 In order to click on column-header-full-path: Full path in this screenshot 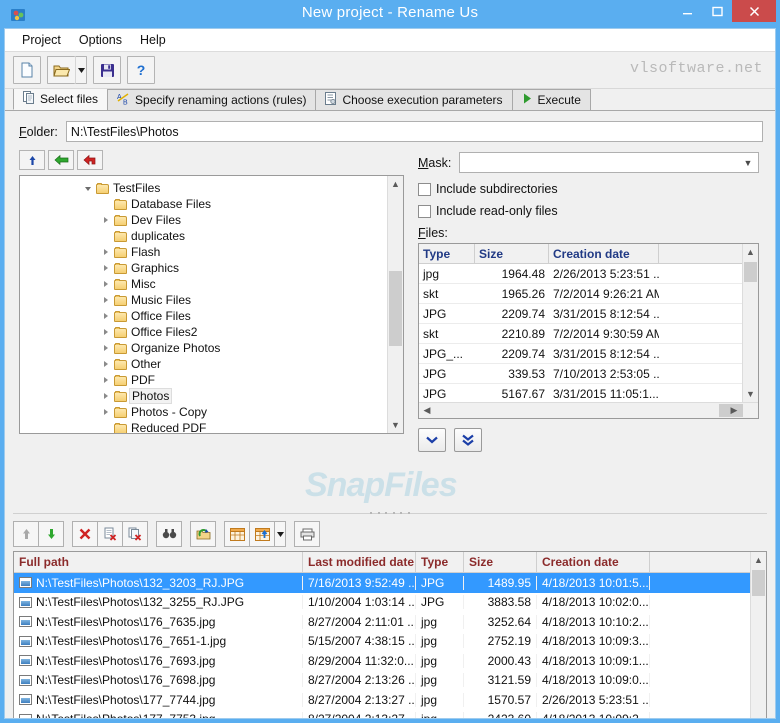, I will do `click(158, 562)`.